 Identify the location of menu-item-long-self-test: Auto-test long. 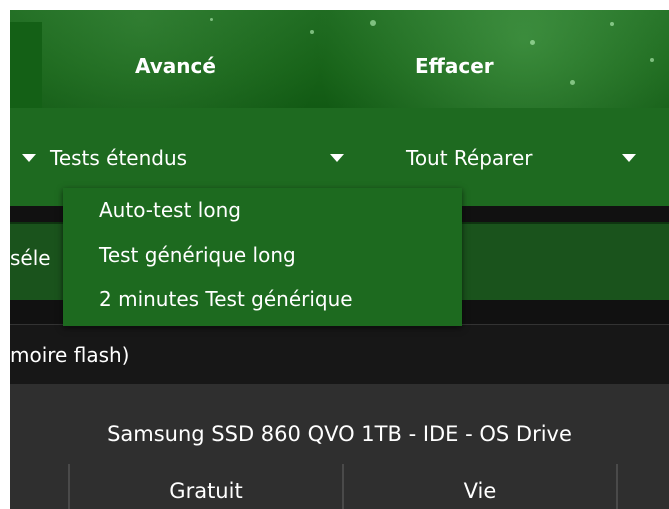
(170, 210).